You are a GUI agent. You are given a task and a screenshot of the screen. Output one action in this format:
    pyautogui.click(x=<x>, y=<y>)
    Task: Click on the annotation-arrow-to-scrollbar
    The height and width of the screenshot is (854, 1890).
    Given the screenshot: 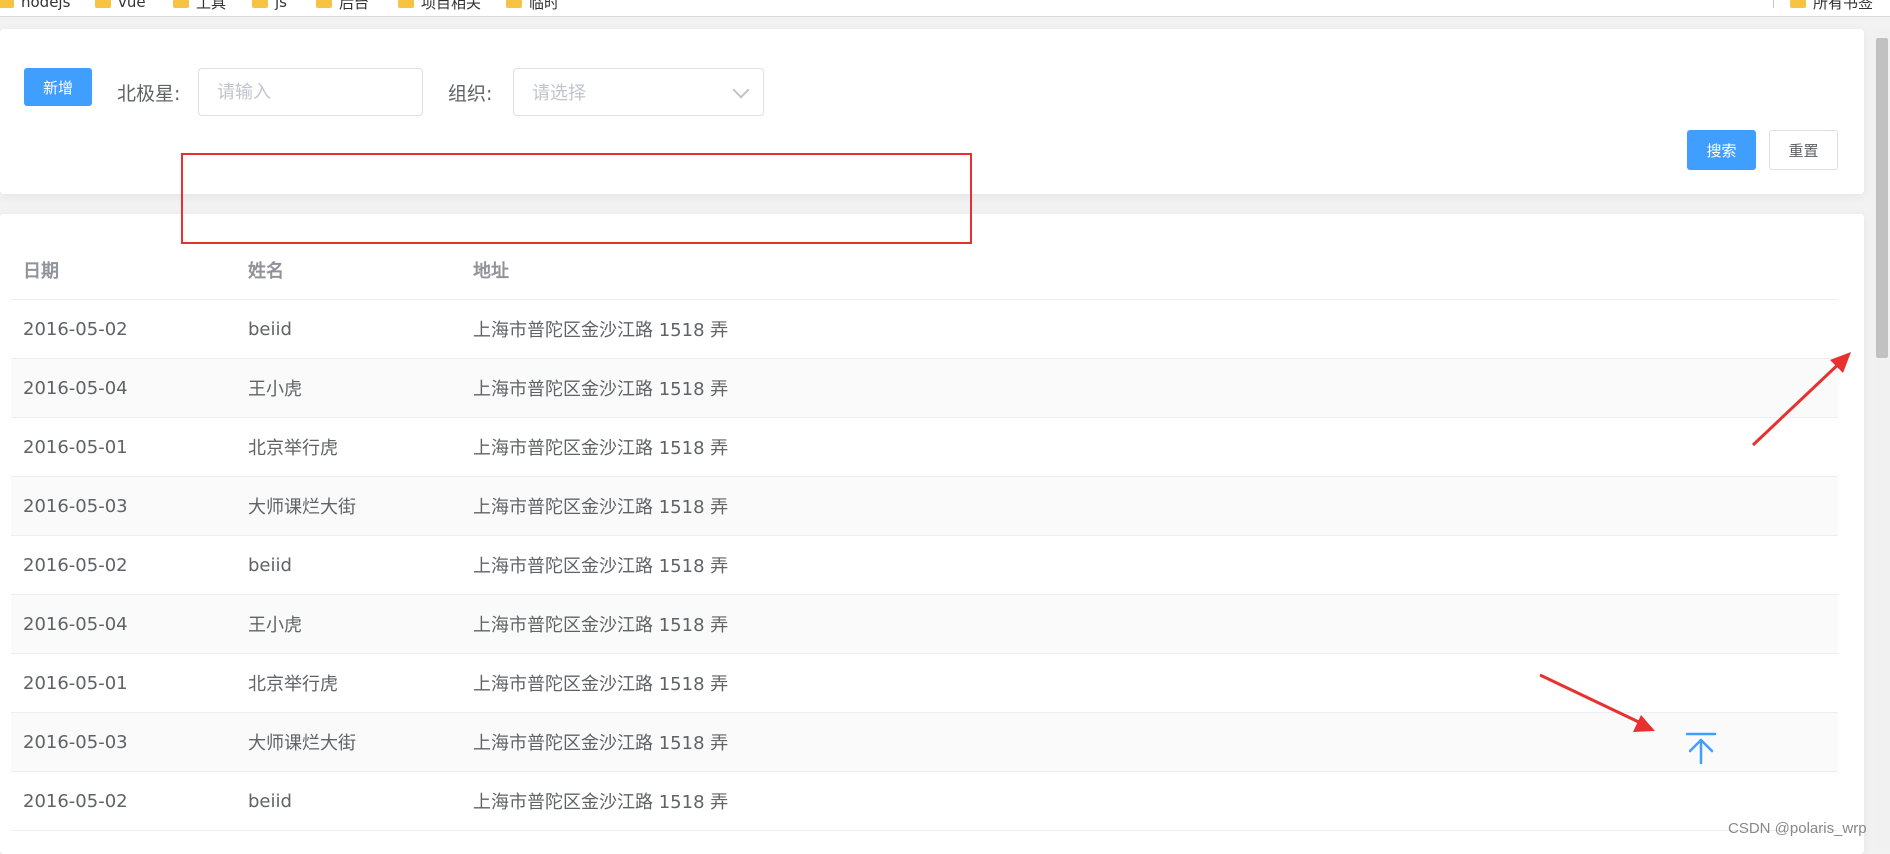 What is the action you would take?
    pyautogui.click(x=1801, y=399)
    